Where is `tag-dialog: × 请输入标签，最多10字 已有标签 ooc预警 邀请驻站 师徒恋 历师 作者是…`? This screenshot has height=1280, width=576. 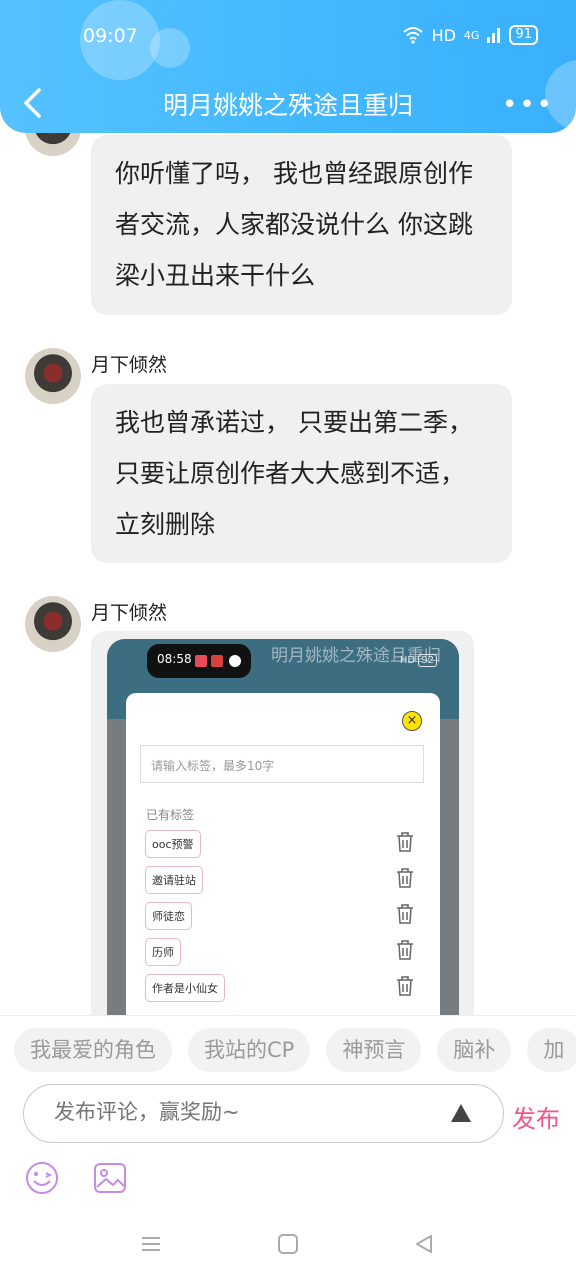 tag-dialog: × 请输入标签，最多10字 已有标签 ooc预警 邀请驻站 师徒恋 历师 作者是… is located at coordinates (283, 862).